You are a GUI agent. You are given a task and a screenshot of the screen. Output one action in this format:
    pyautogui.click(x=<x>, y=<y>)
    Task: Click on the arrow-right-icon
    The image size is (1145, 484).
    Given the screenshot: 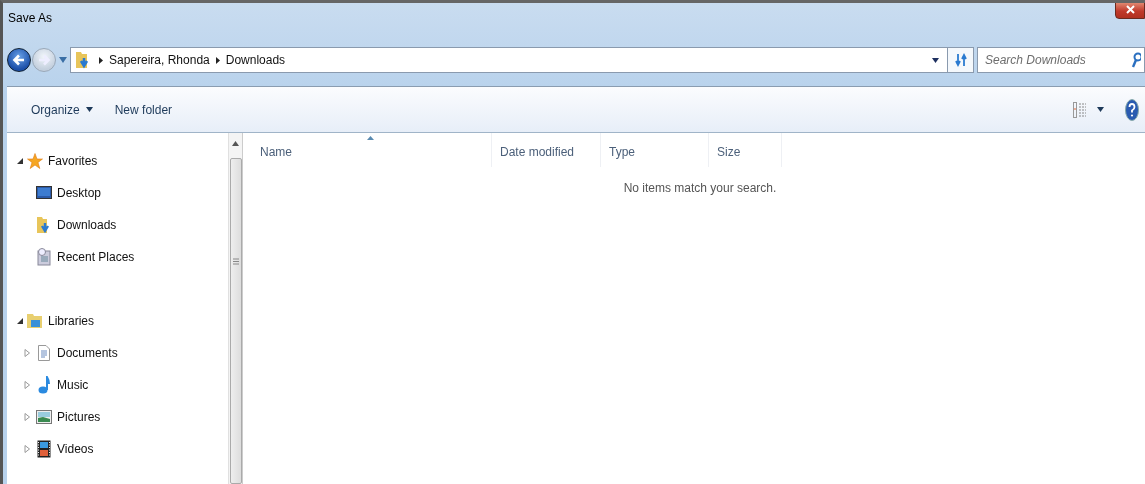 What is the action you would take?
    pyautogui.click(x=44, y=60)
    